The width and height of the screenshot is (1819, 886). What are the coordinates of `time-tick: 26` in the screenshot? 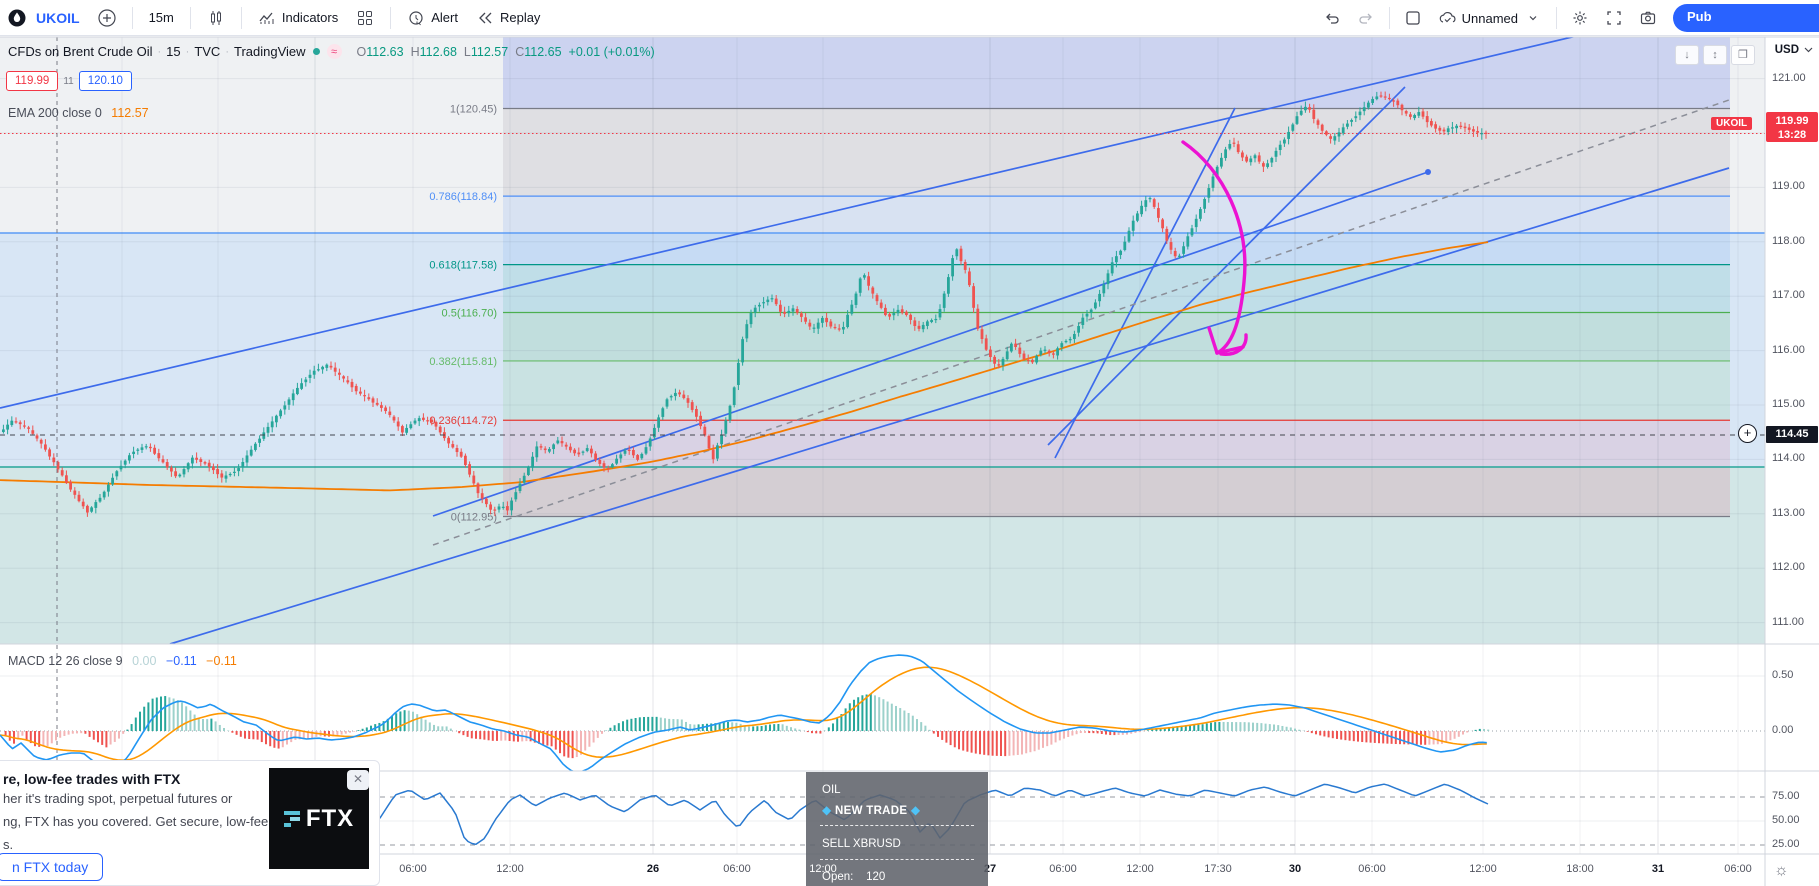 It's located at (653, 869).